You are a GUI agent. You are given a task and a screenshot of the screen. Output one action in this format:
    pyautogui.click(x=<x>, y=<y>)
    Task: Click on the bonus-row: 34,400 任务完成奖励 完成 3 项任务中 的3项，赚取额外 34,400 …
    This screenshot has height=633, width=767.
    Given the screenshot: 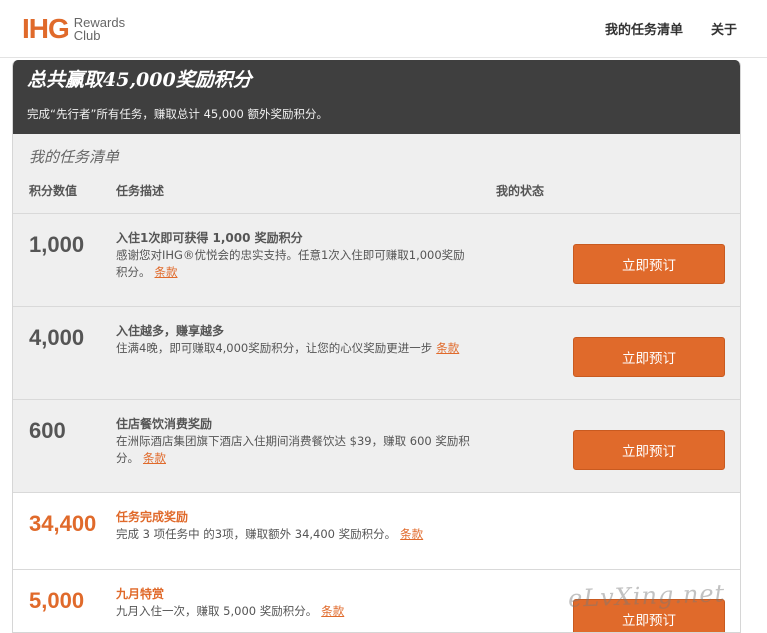 What is the action you would take?
    pyautogui.click(x=376, y=531)
    